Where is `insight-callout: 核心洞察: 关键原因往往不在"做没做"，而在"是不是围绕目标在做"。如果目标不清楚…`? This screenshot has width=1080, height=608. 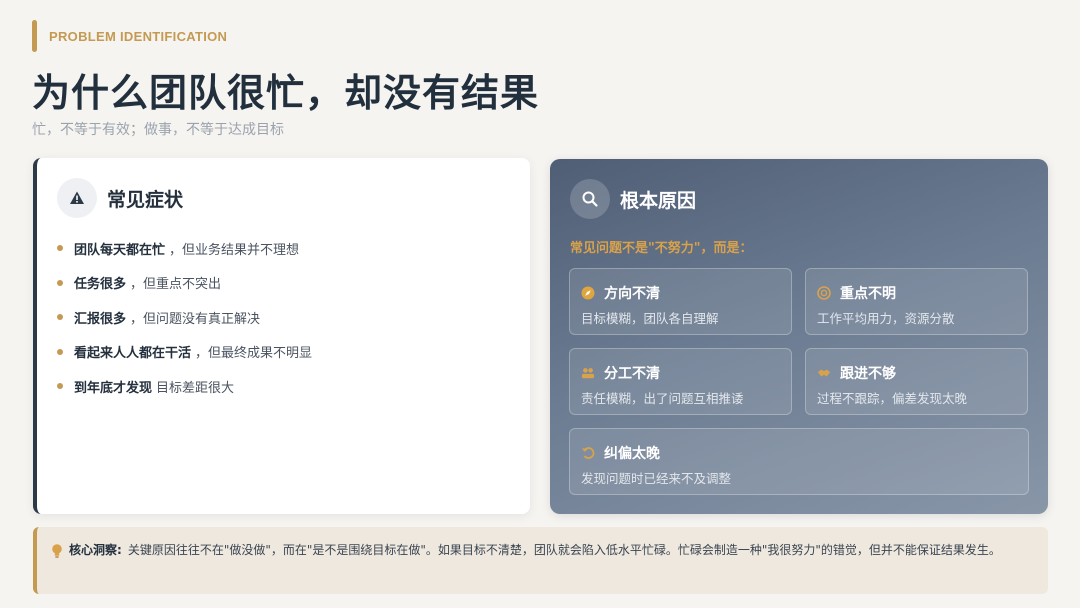
insight-callout: 核心洞察: 关键原因往往不在"做没做"，而在"是不是围绕目标在做"。如果目标不清楚… is located at coordinates (540, 560).